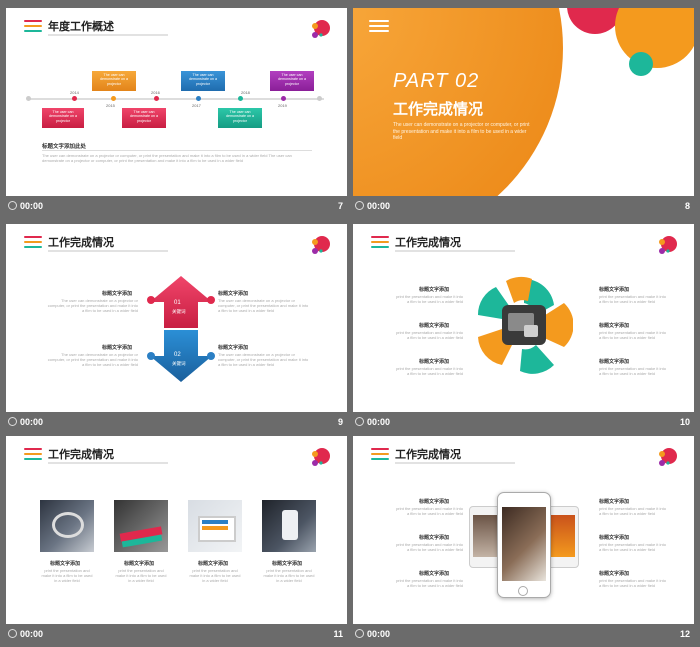 The width and height of the screenshot is (700, 647). What do you see at coordinates (524, 545) in the screenshot?
I see `phone-center-mockup` at bounding box center [524, 545].